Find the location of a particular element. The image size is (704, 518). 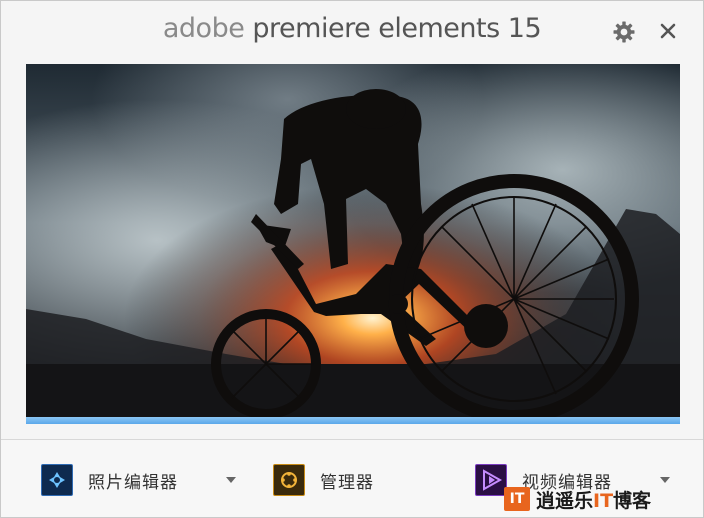

watermark-text-it: IT is located at coordinates (603, 500).